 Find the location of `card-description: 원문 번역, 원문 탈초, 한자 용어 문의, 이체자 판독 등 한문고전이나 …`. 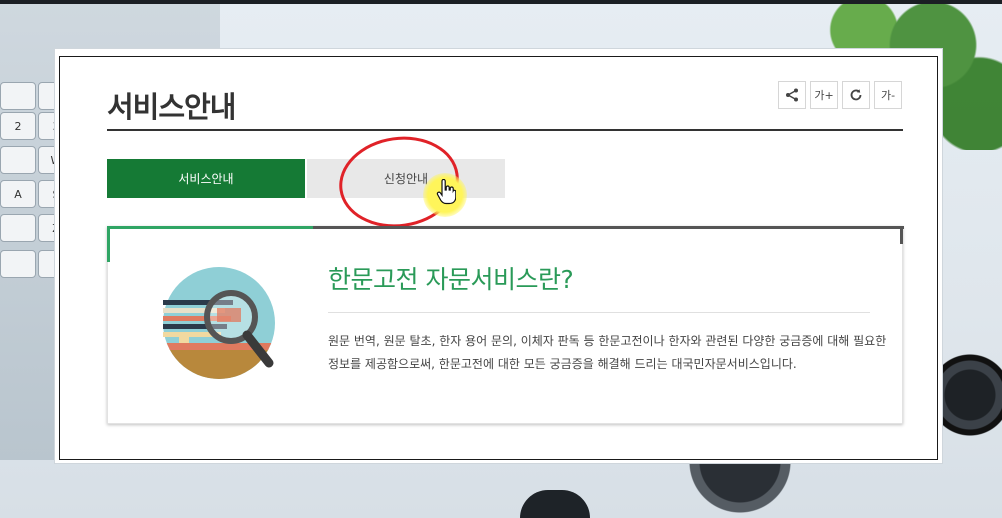

card-description: 원문 번역, 원문 탈초, 한자 용어 문의, 이체자 판독 등 한문고전이나 … is located at coordinates (607, 352).